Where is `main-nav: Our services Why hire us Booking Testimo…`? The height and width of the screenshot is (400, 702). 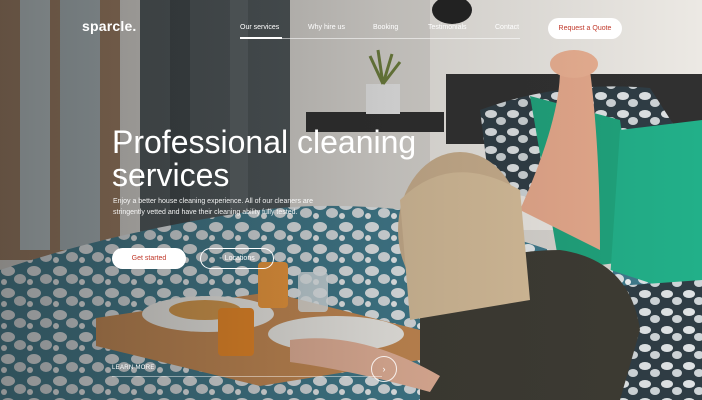
main-nav: Our services Why hire us Booking Testimo… is located at coordinates (380, 32).